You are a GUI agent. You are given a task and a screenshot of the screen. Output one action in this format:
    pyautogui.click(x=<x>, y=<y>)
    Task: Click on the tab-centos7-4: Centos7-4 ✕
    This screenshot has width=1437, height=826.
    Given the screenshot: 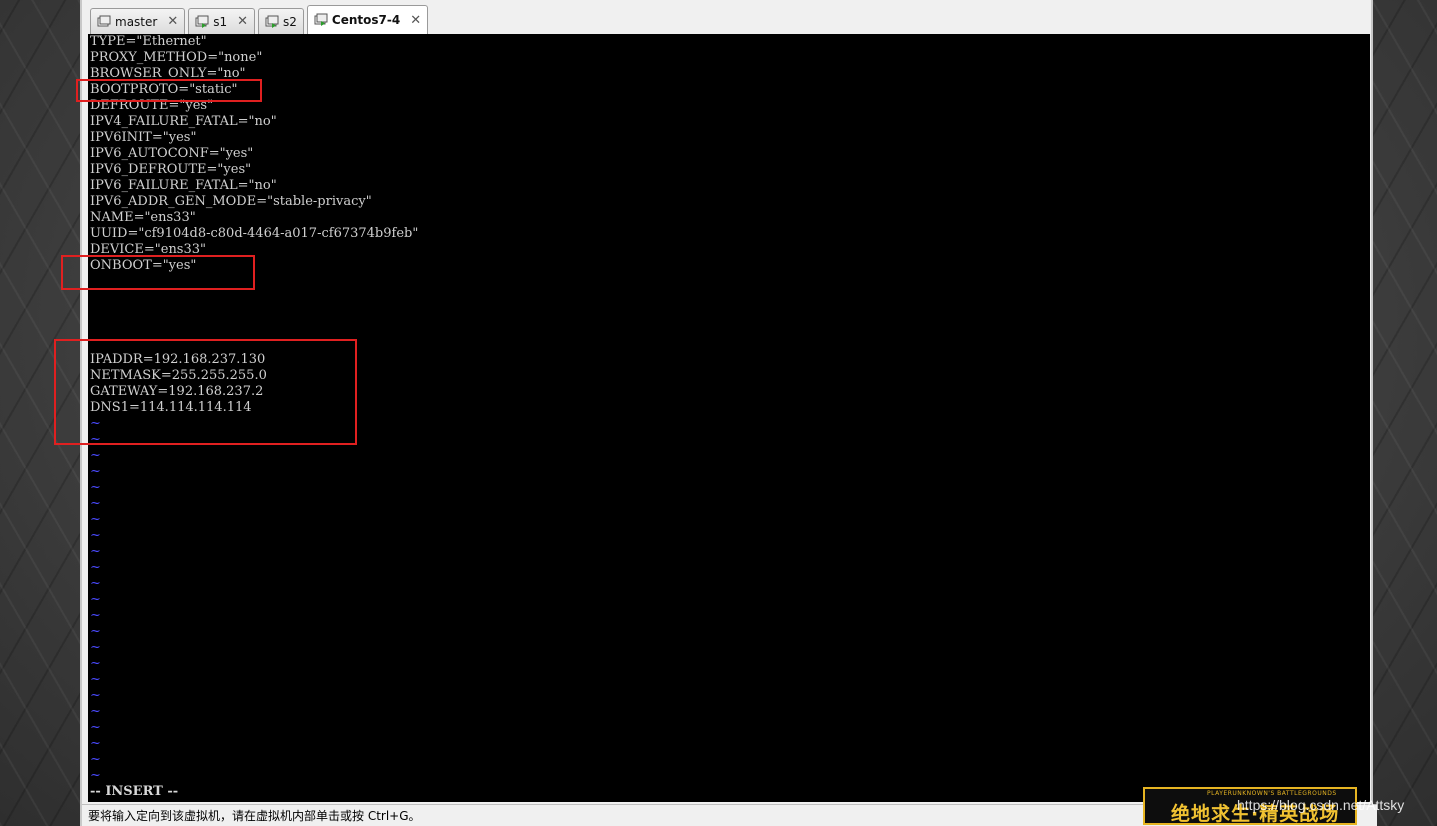 What is the action you would take?
    pyautogui.click(x=367, y=19)
    